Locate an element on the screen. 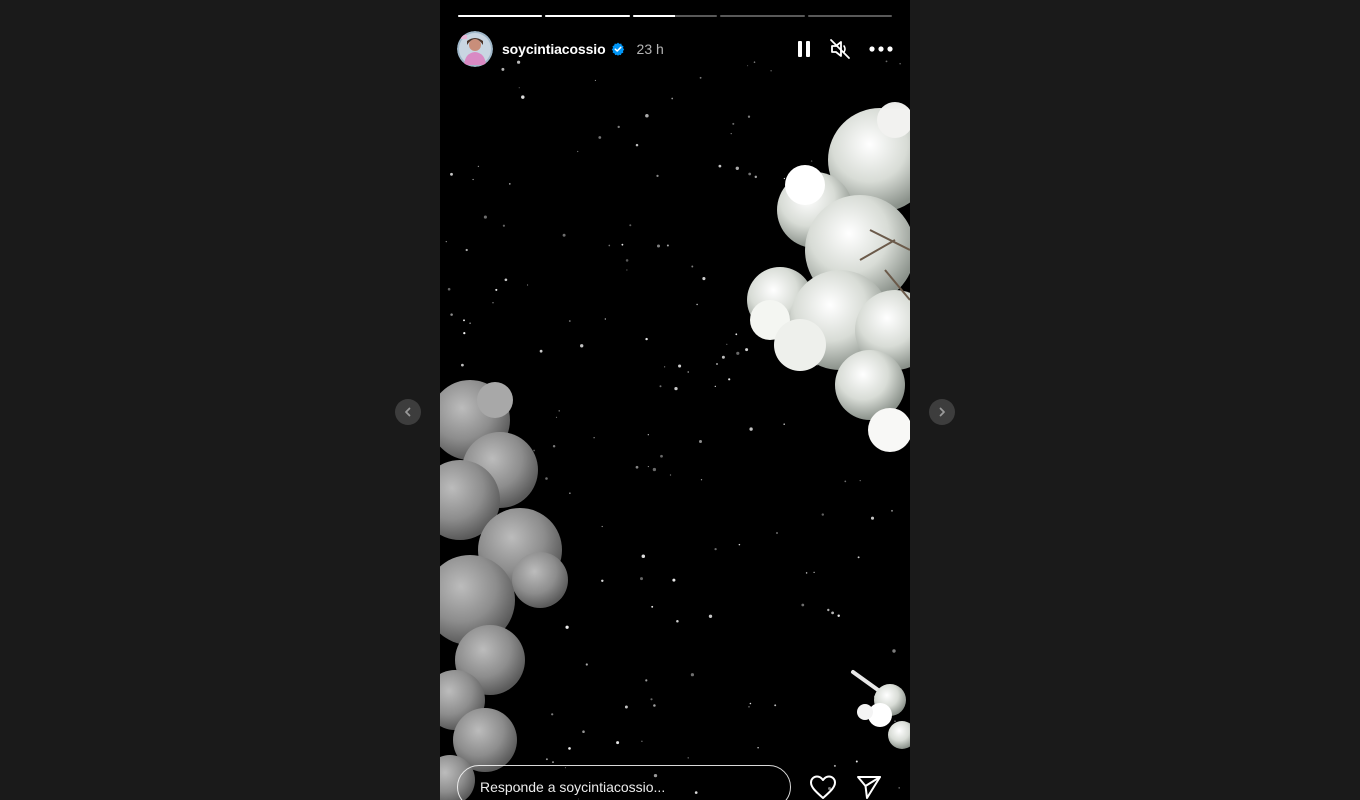  pause-button is located at coordinates (804, 49).